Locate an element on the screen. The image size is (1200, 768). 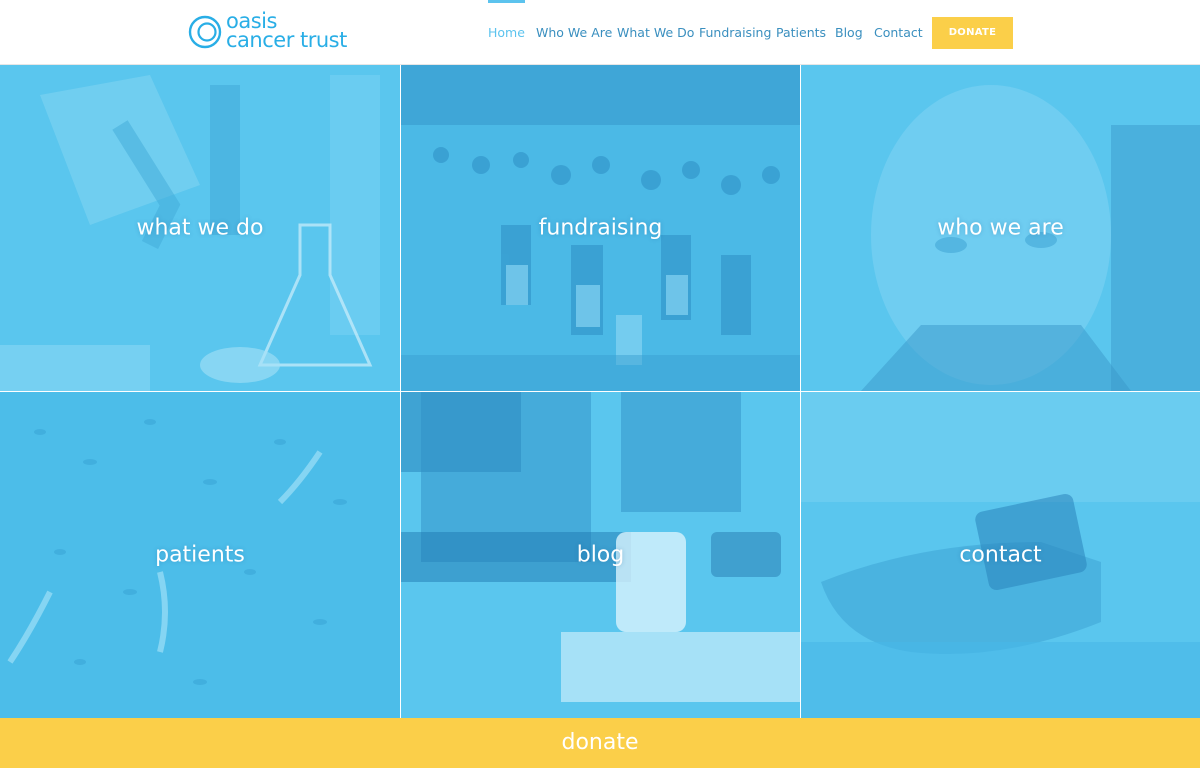
logo-swirl-icon is located at coordinates (205, 32).